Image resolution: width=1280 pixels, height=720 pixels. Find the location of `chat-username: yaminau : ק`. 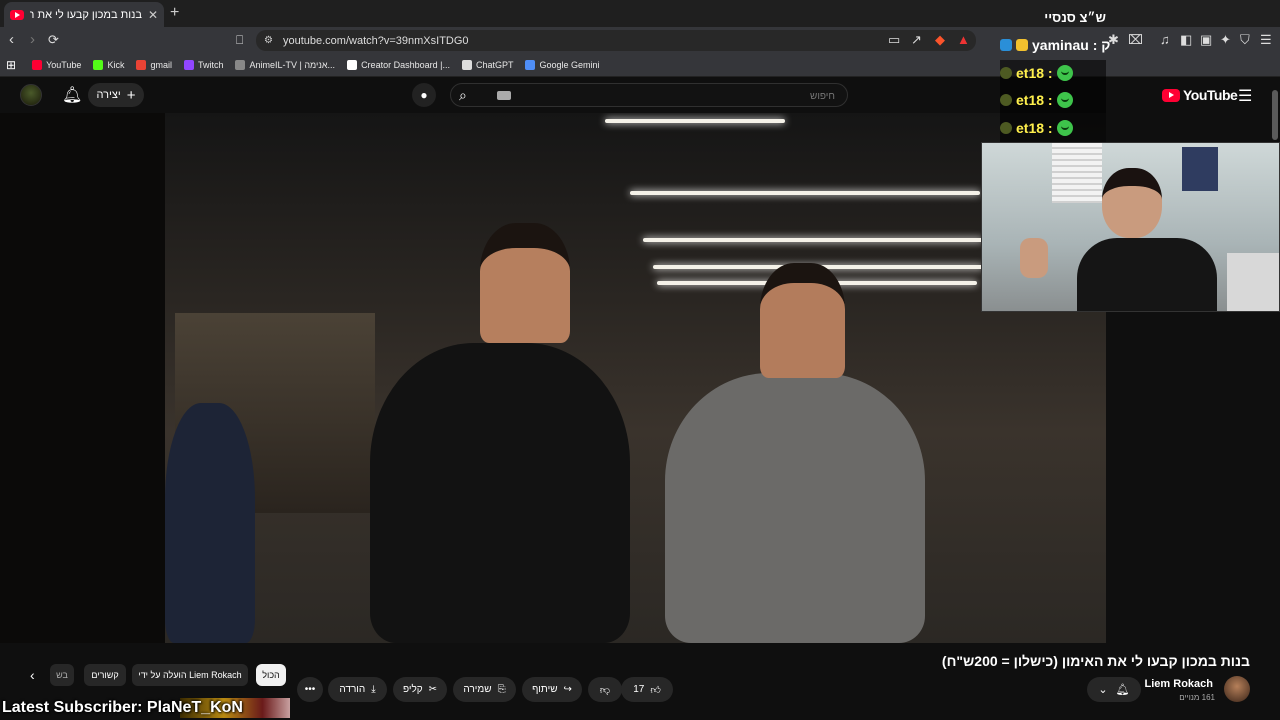

chat-username: yaminau : ק is located at coordinates (1071, 45).